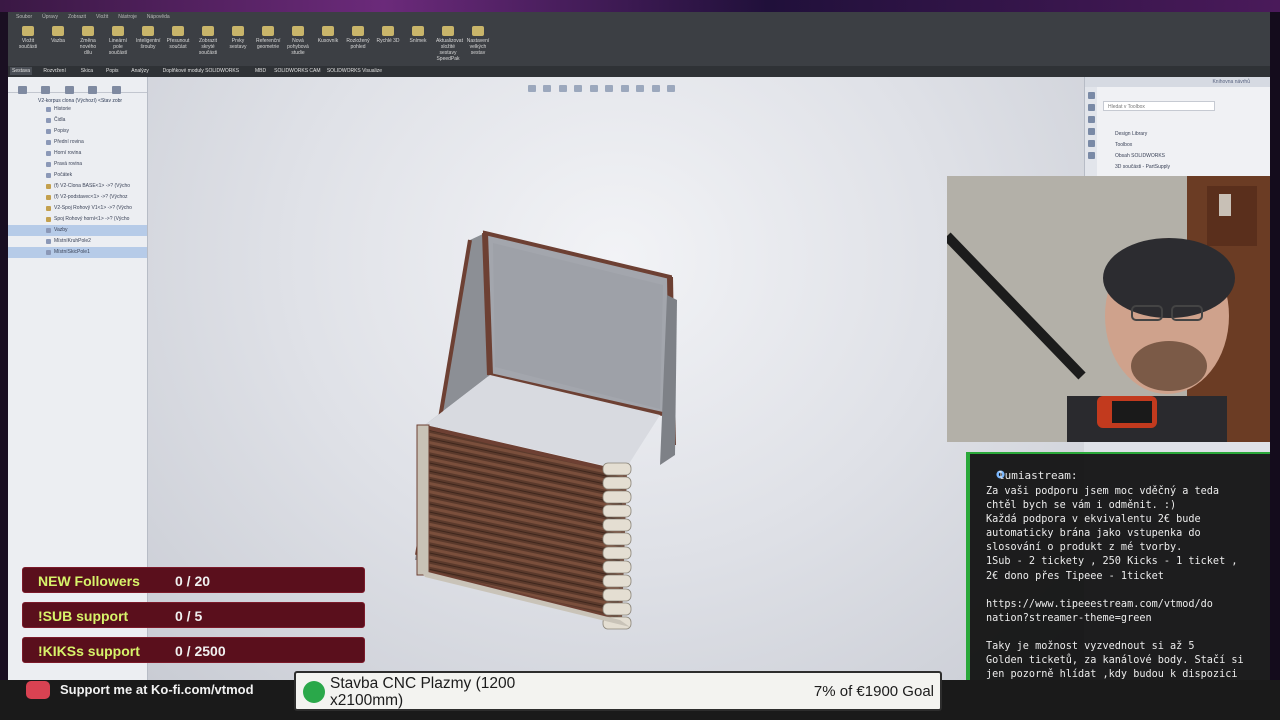  What do you see at coordinates (63, 175) in the screenshot?
I see `tree-item-label: Počátek` at bounding box center [63, 175].